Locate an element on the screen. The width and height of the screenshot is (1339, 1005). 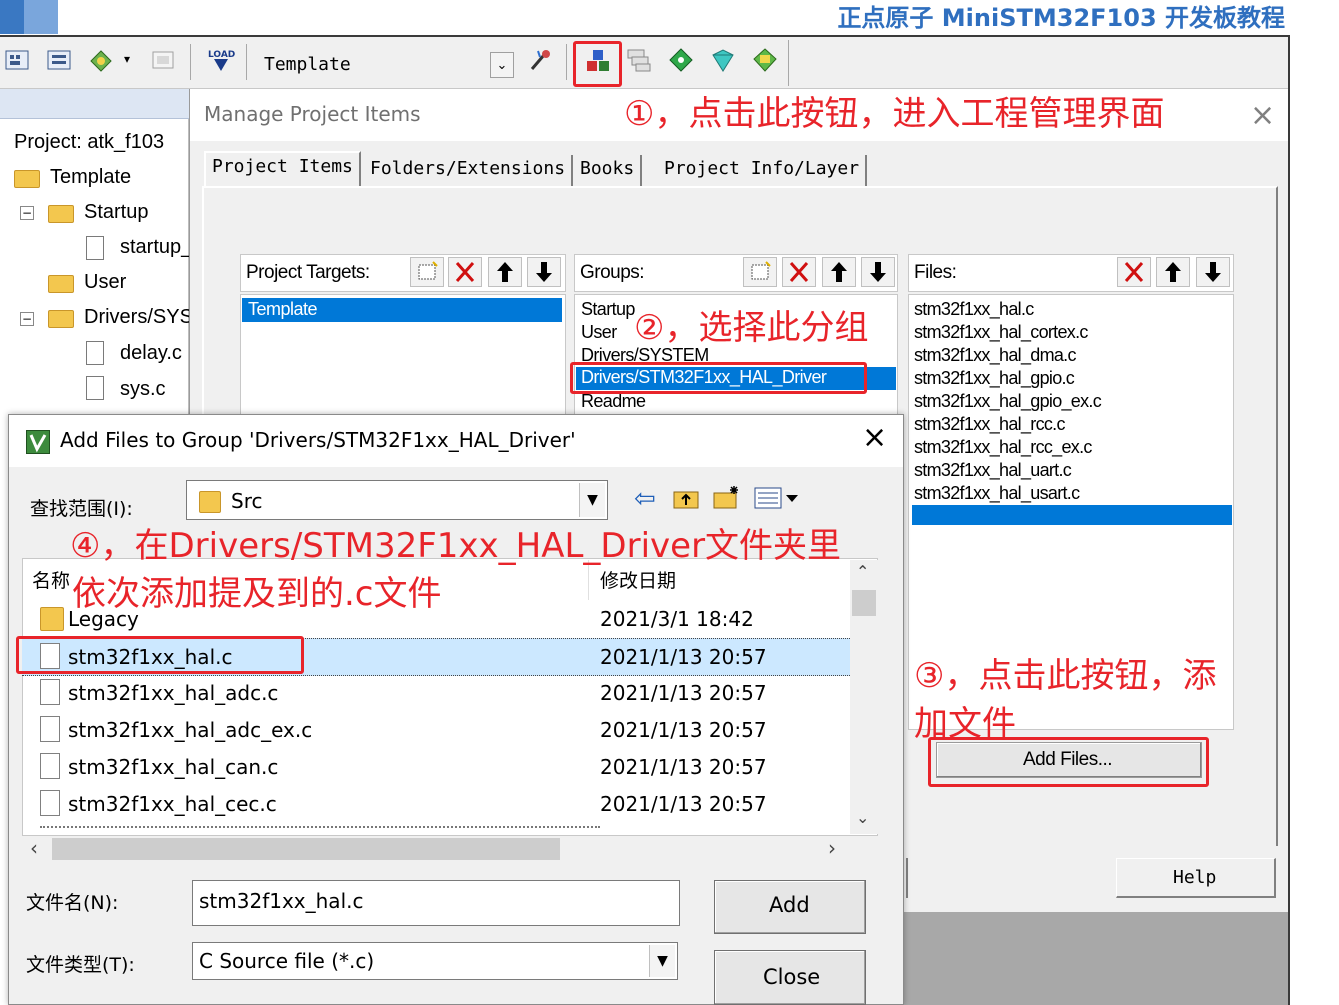
tab-project-info-layer: Project Info/Layer is located at coordinates (763, 171).